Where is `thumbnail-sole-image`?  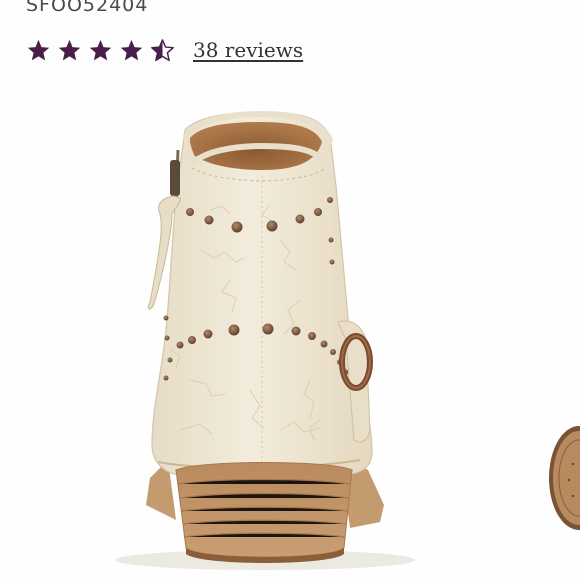
thumbnail-sole-image is located at coordinates (564, 478).